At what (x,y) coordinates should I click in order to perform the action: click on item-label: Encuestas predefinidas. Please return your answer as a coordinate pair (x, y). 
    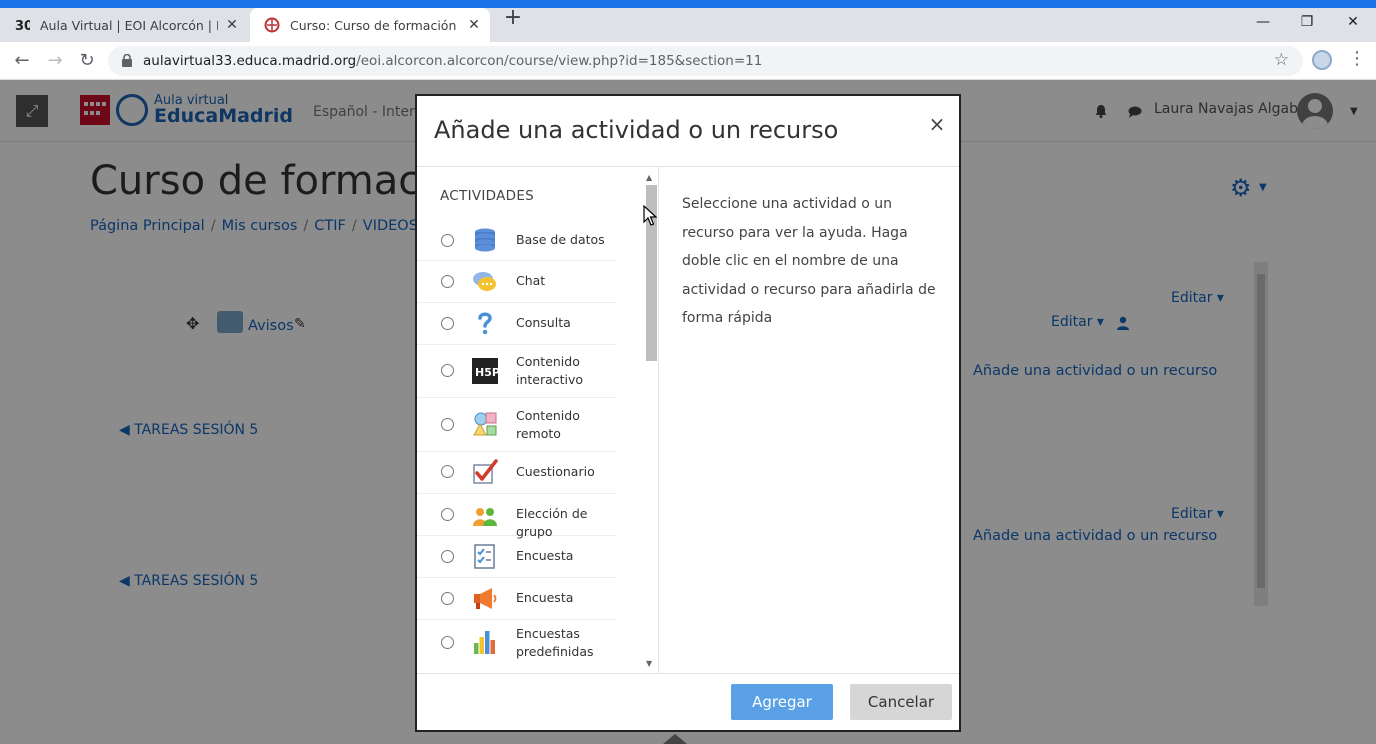
    Looking at the image, I should click on (555, 642).